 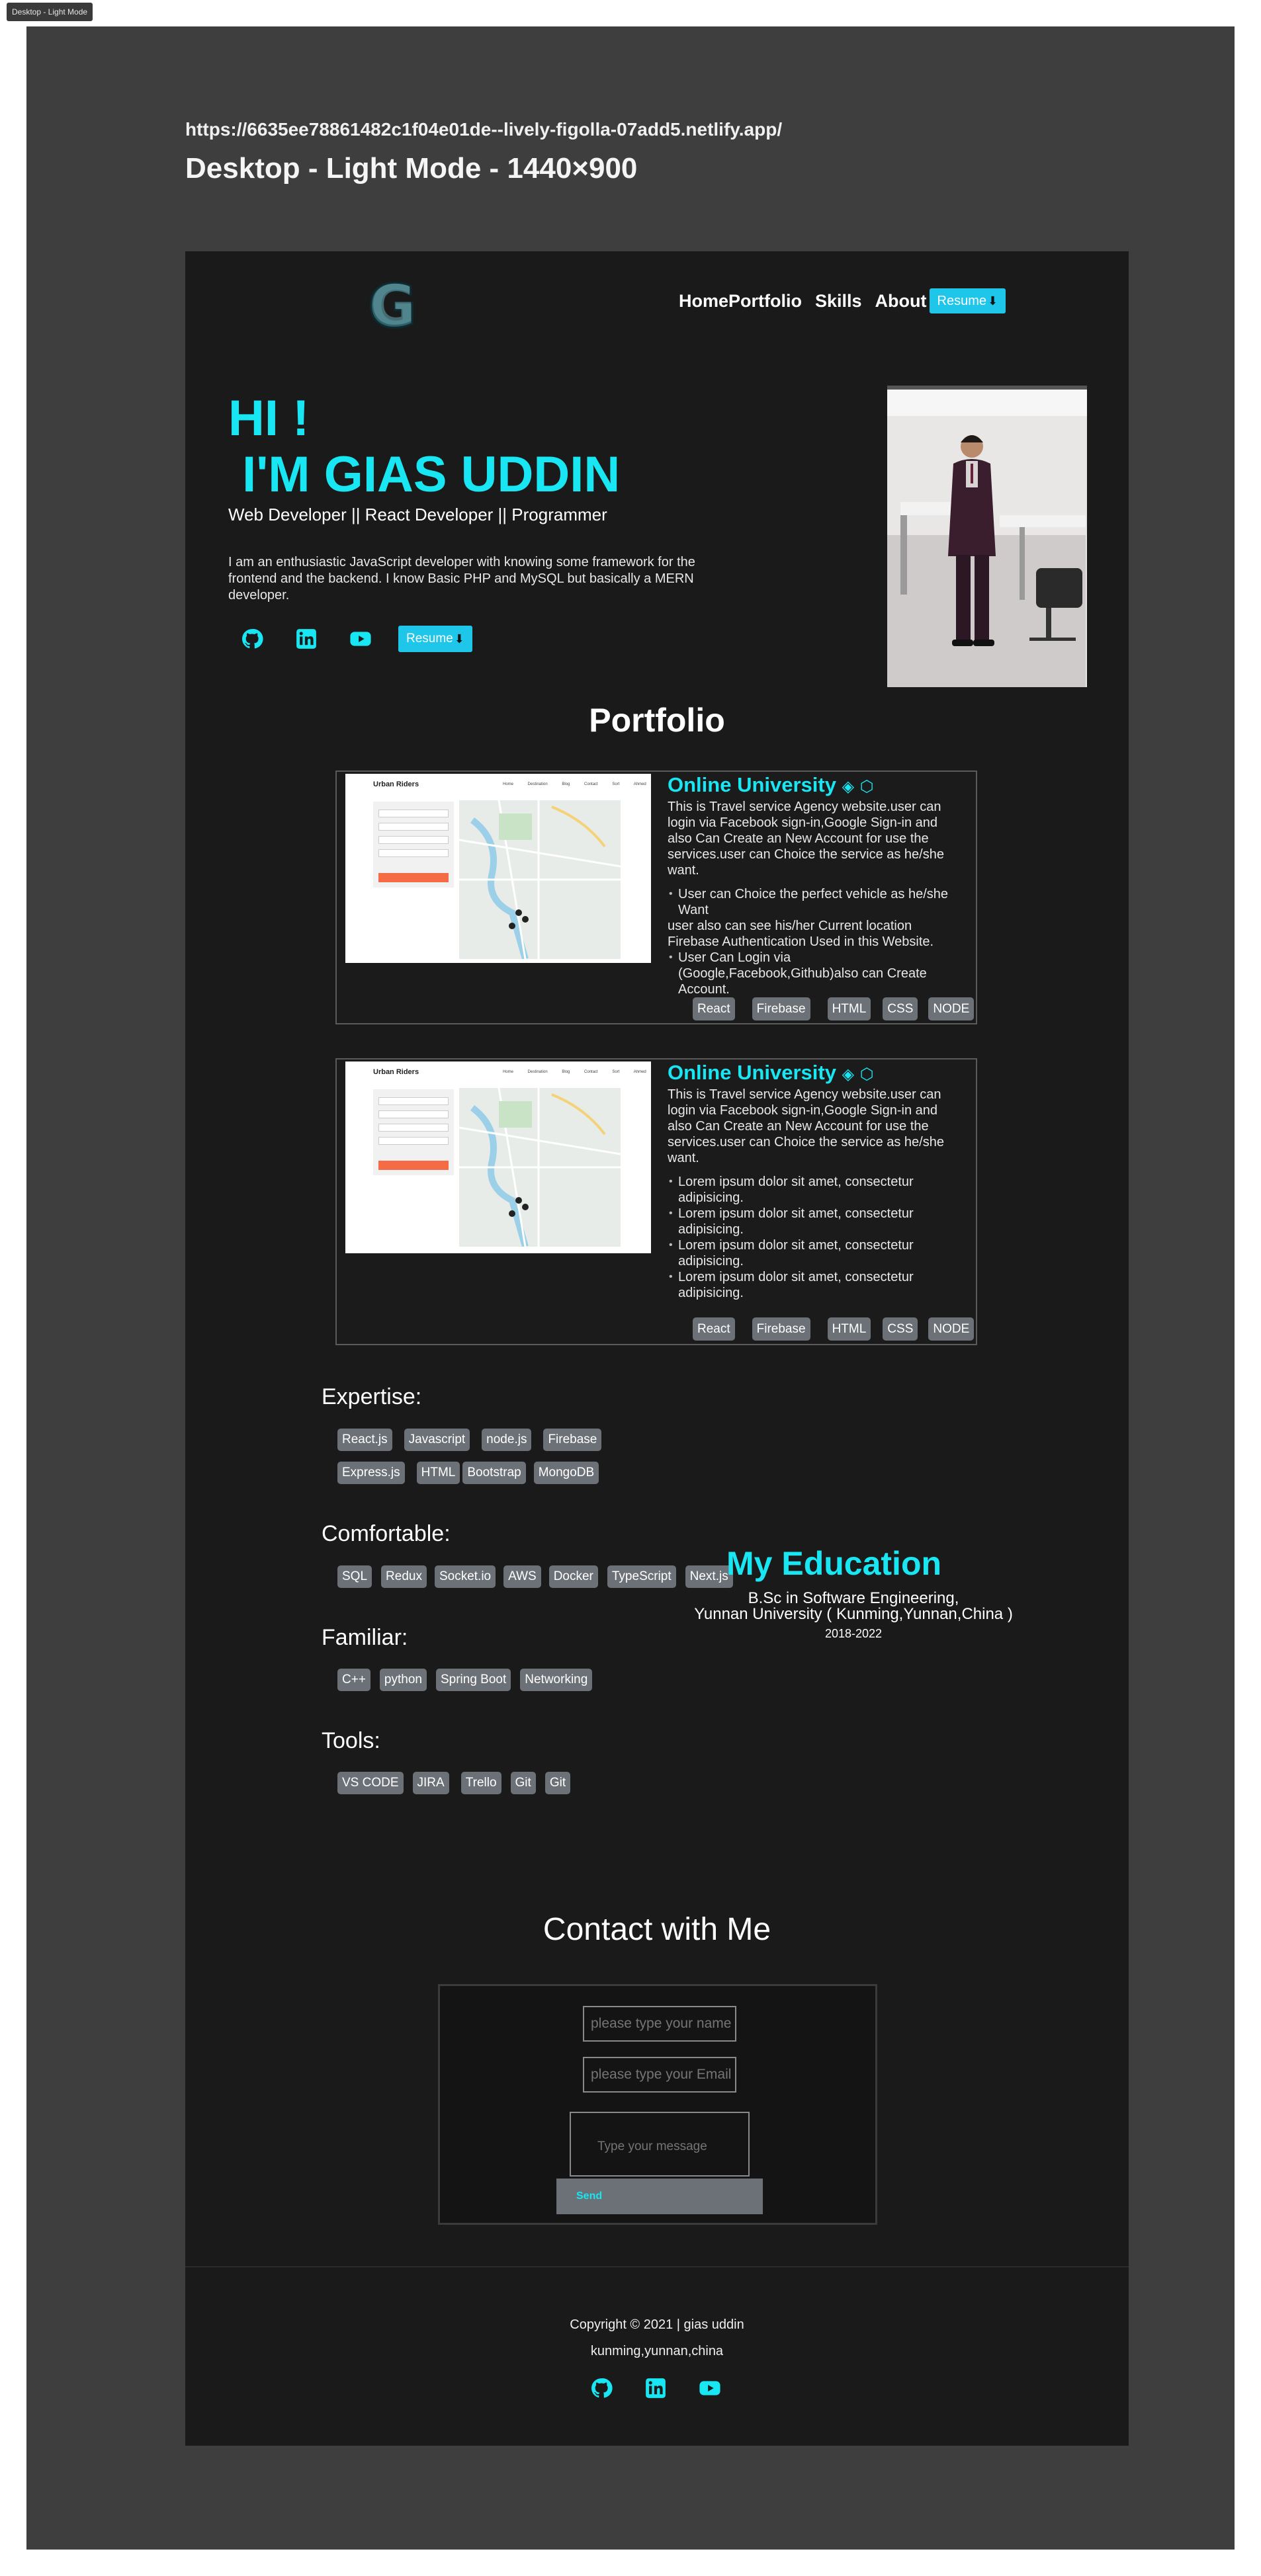 What do you see at coordinates (660, 2144) in the screenshot?
I see `message-input` at bounding box center [660, 2144].